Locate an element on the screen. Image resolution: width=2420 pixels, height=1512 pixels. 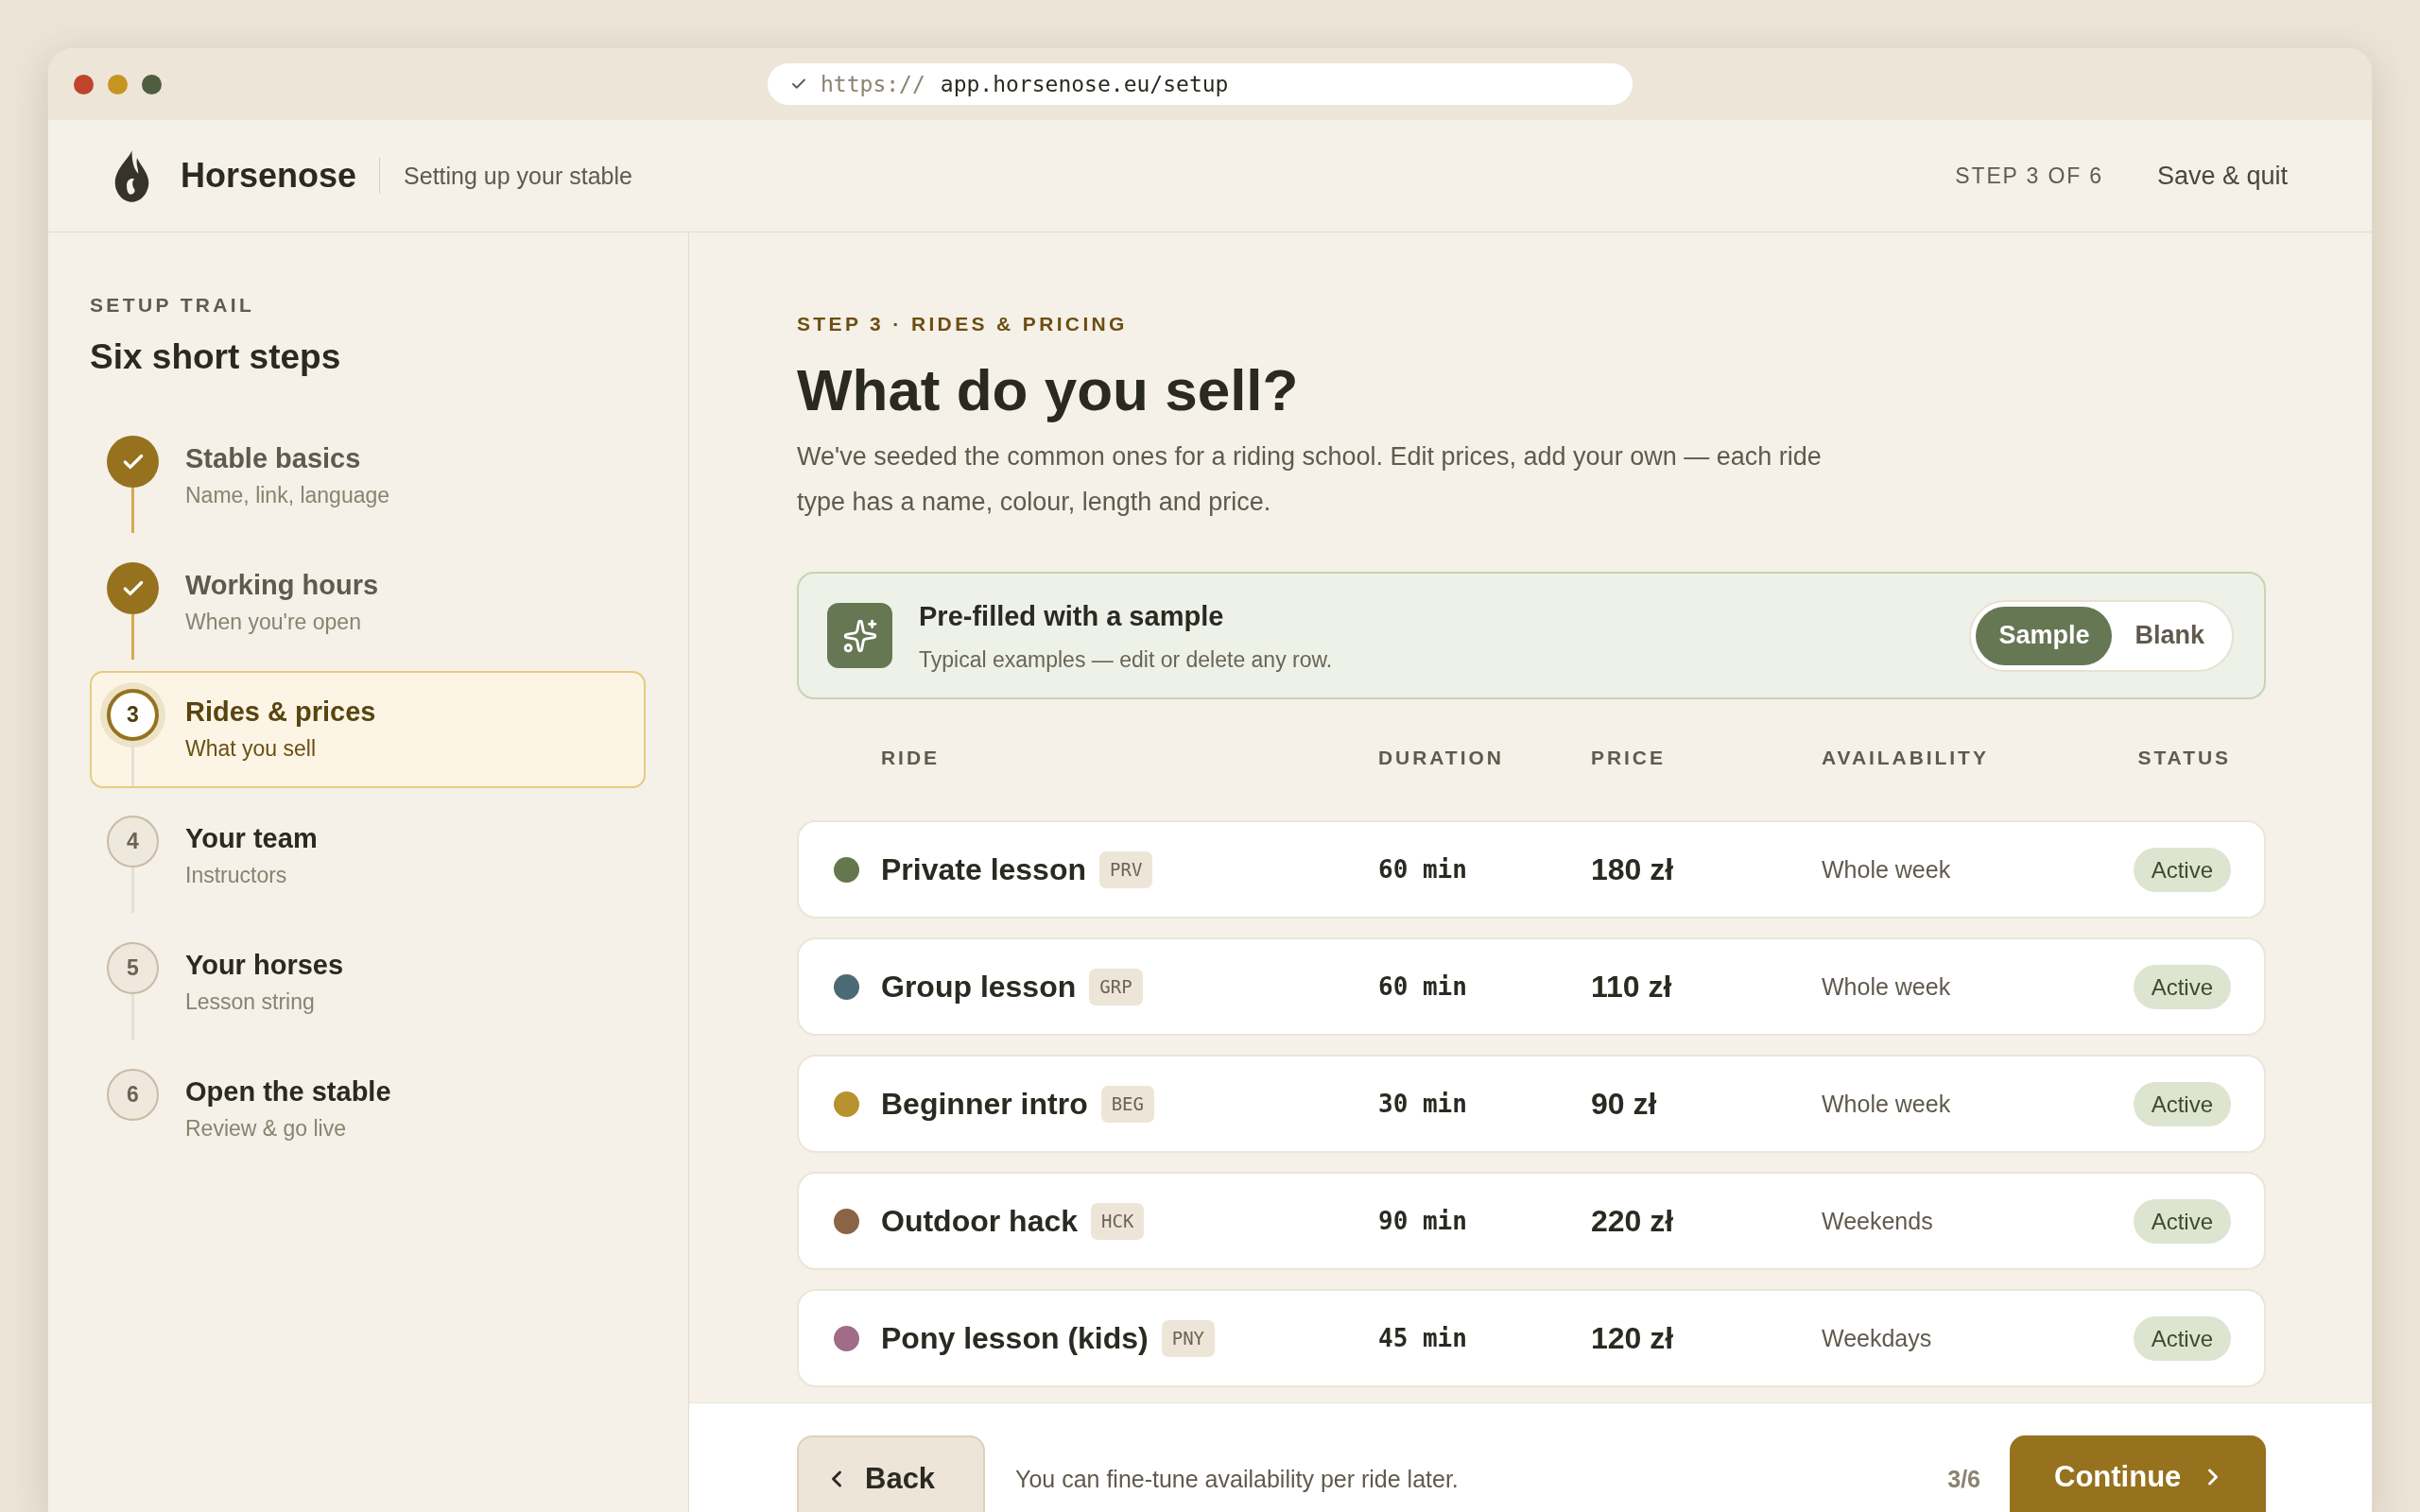
column-header: STATUS is located at coordinates (2184, 758).